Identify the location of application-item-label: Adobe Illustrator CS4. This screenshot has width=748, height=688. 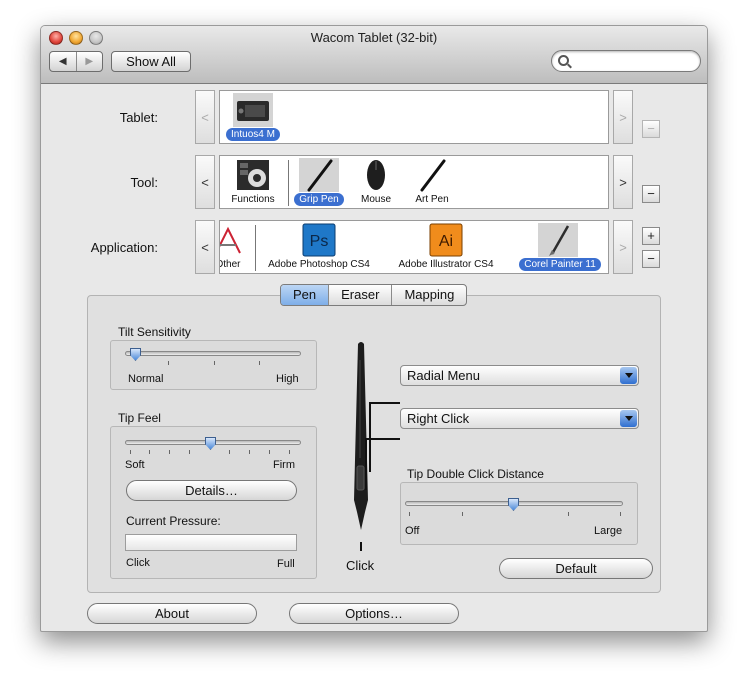
(446, 264).